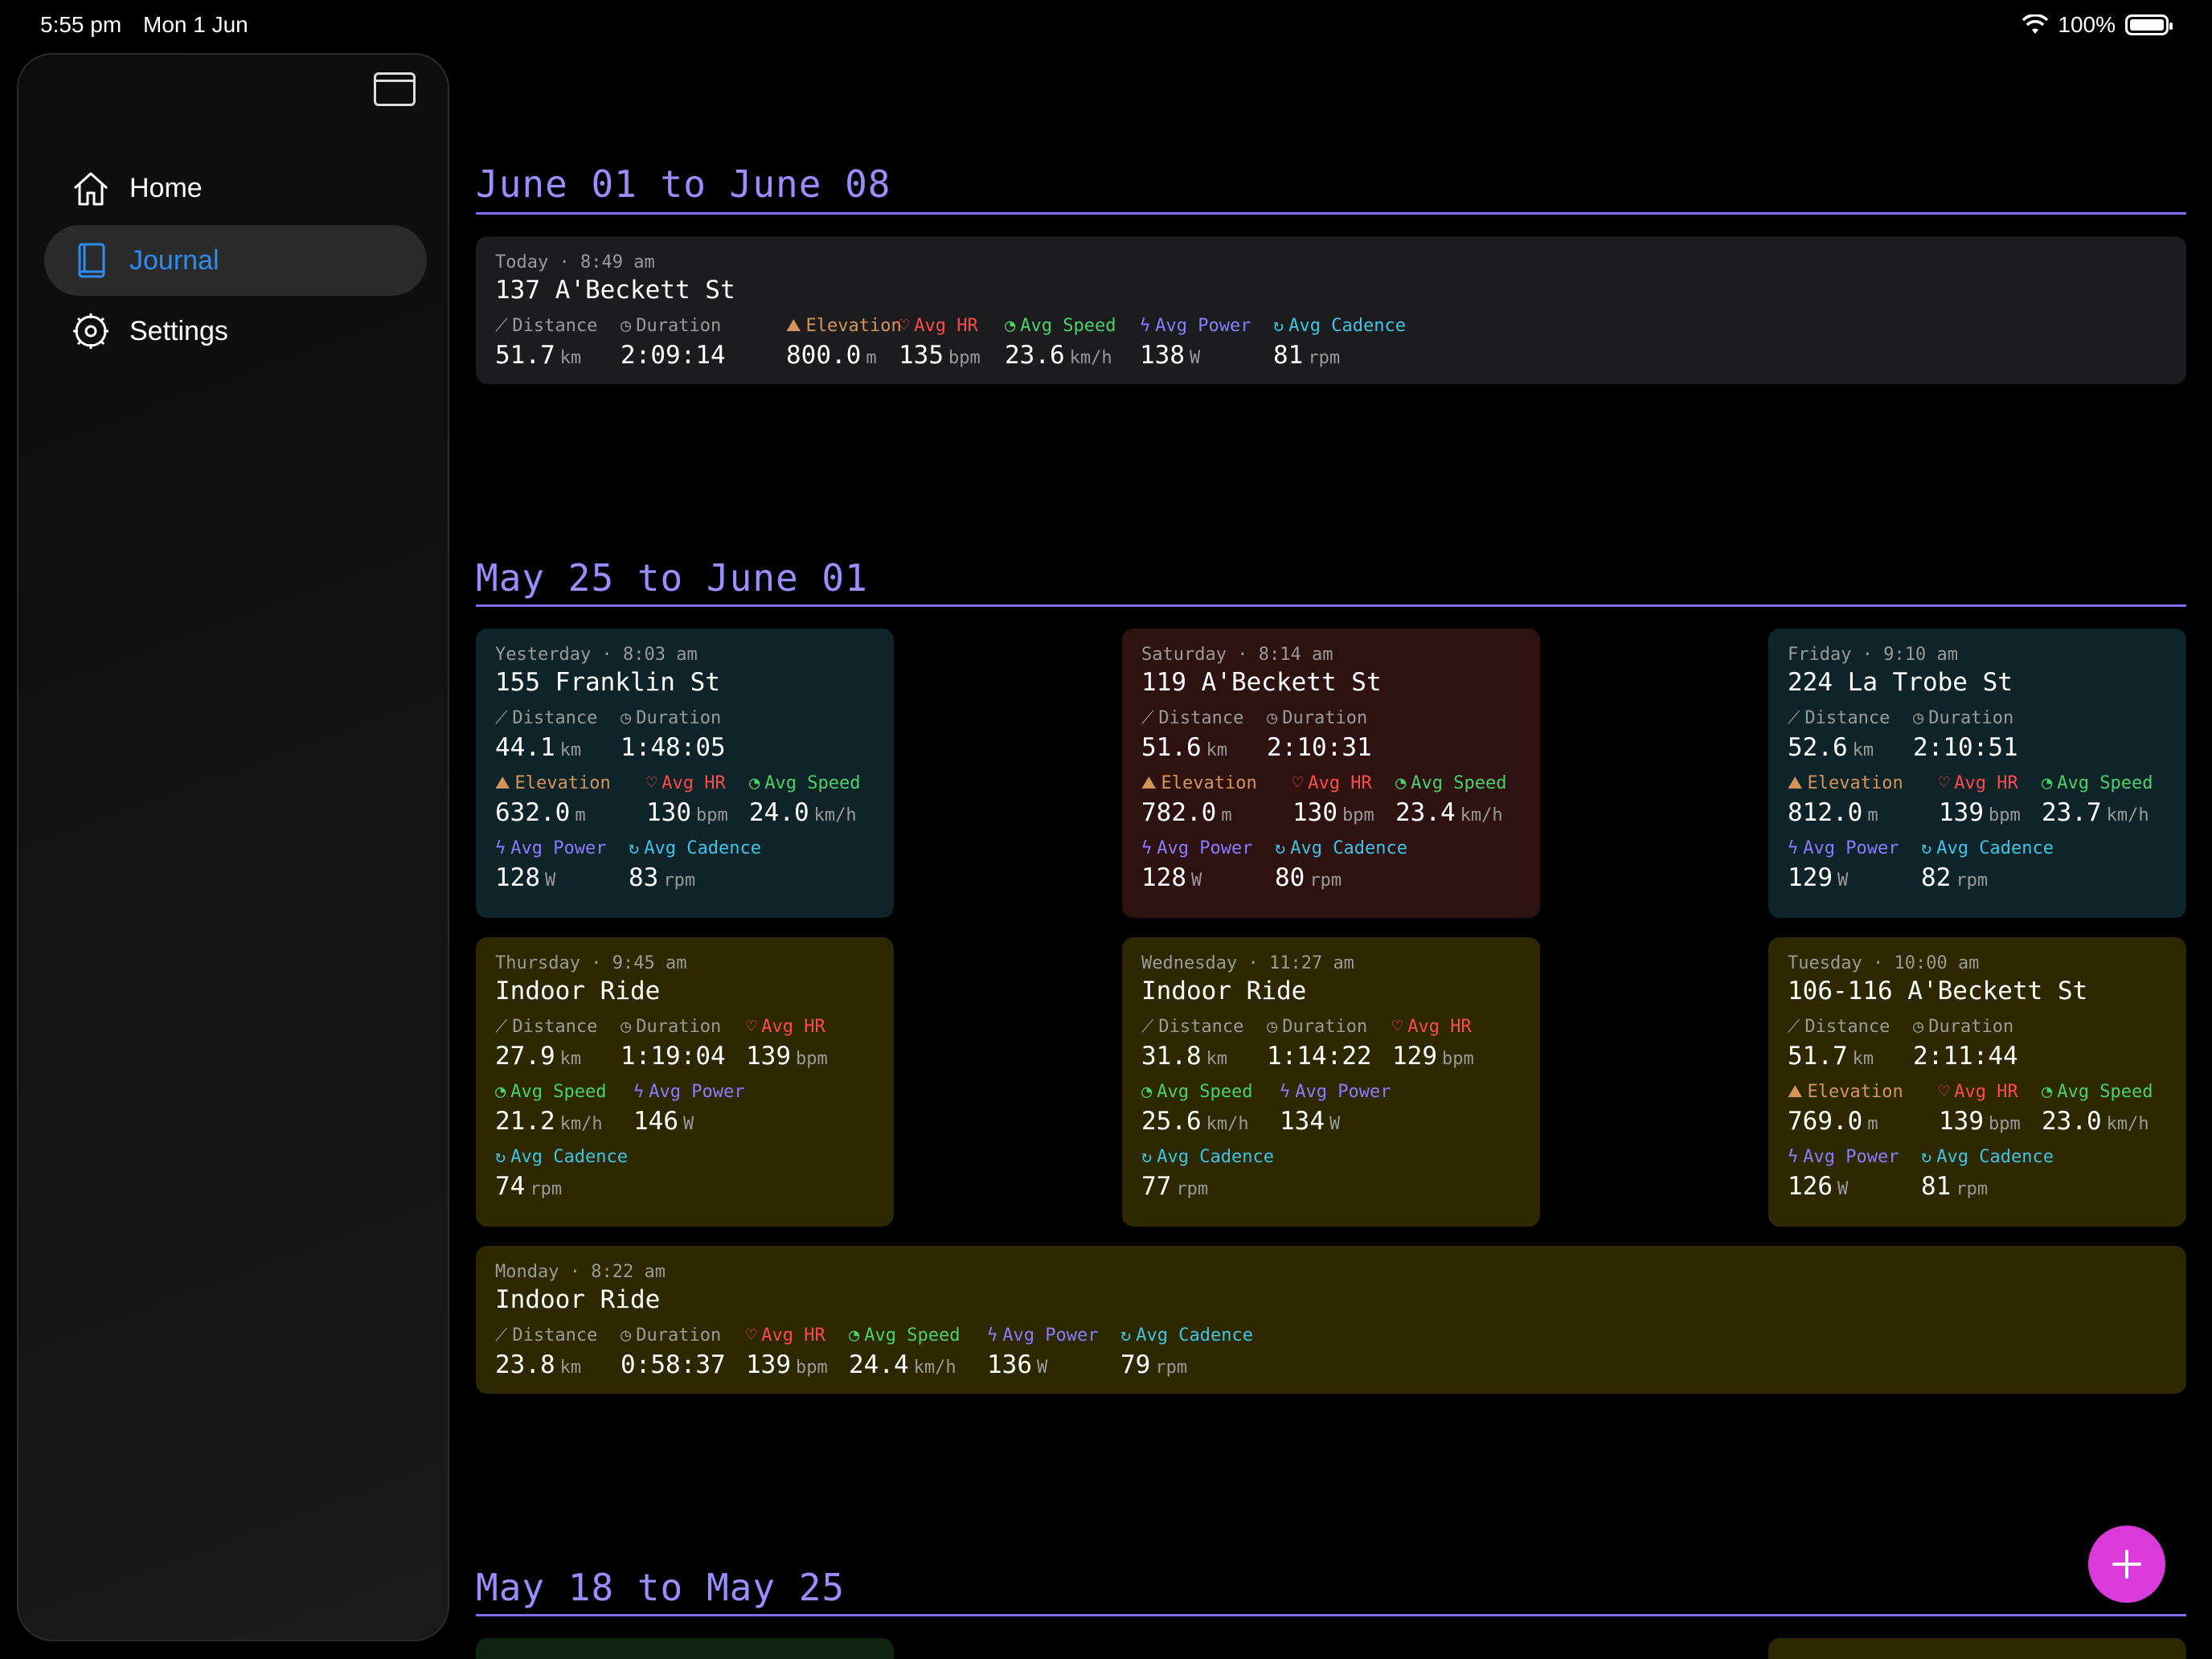 Image resolution: width=2212 pixels, height=1659 pixels. What do you see at coordinates (580, 1272) in the screenshot?
I see `ride-meta: Monday · 8:22 am` at bounding box center [580, 1272].